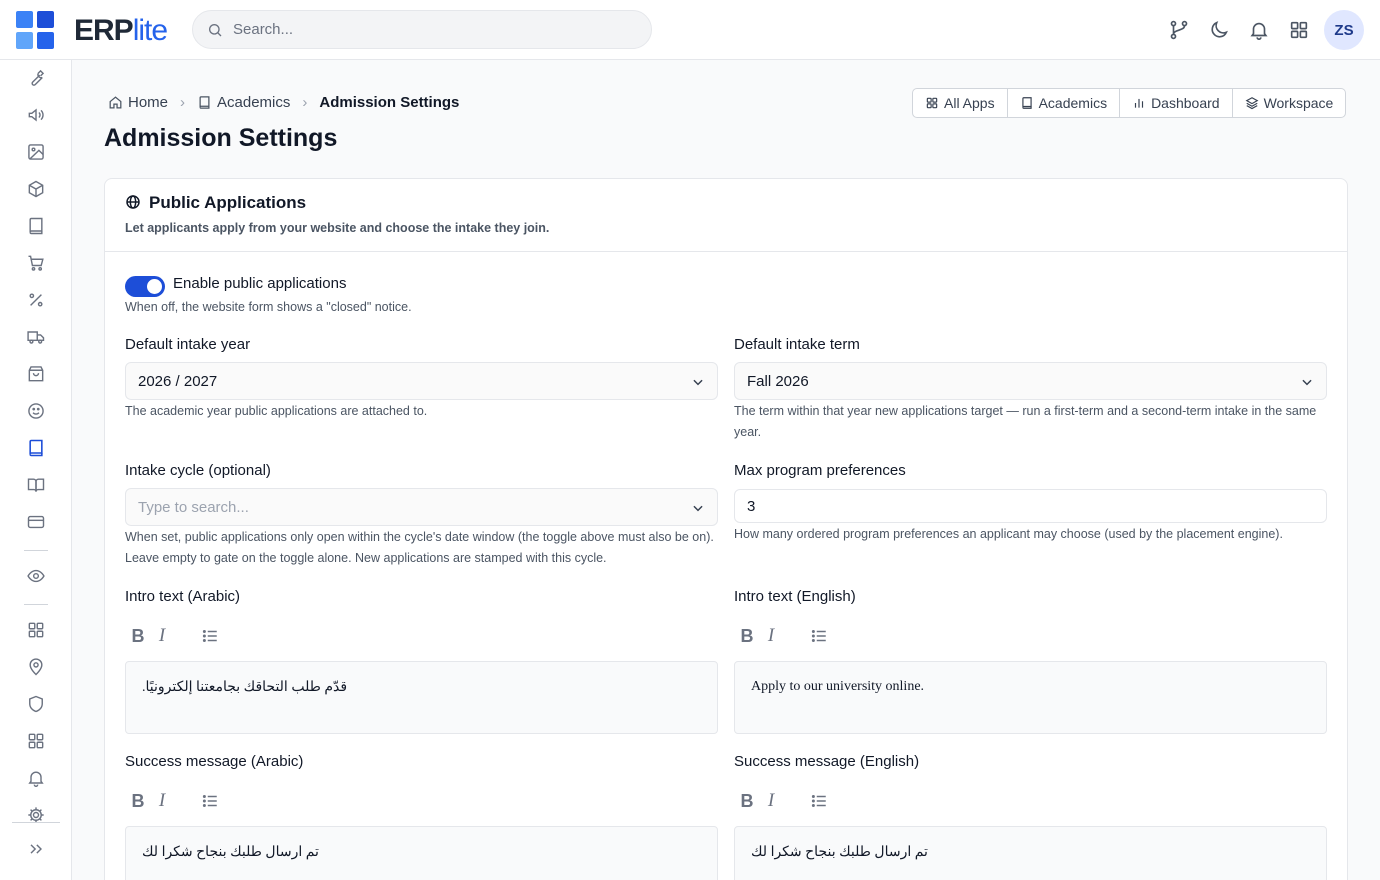 The height and width of the screenshot is (880, 1380). Describe the element at coordinates (1299, 30) in the screenshot. I see `apps-grid-icon` at that location.